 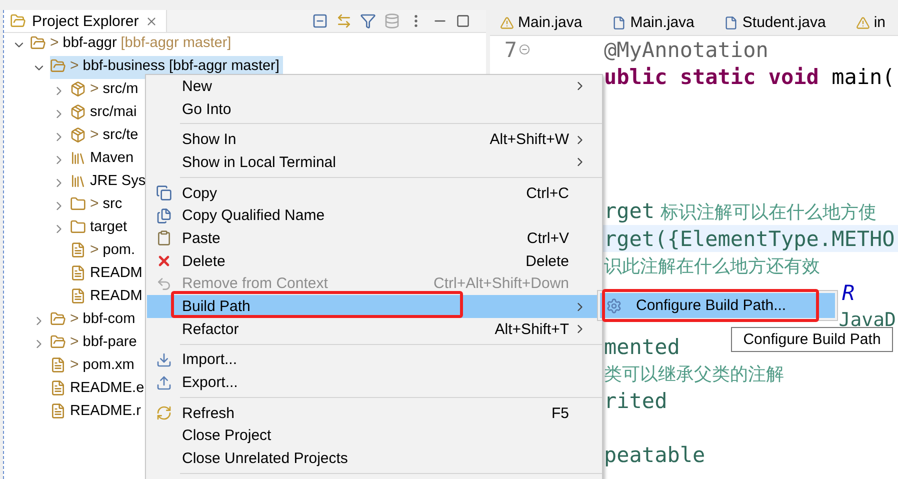 I want to click on tree-label: bbf-pare, so click(x=109, y=342).